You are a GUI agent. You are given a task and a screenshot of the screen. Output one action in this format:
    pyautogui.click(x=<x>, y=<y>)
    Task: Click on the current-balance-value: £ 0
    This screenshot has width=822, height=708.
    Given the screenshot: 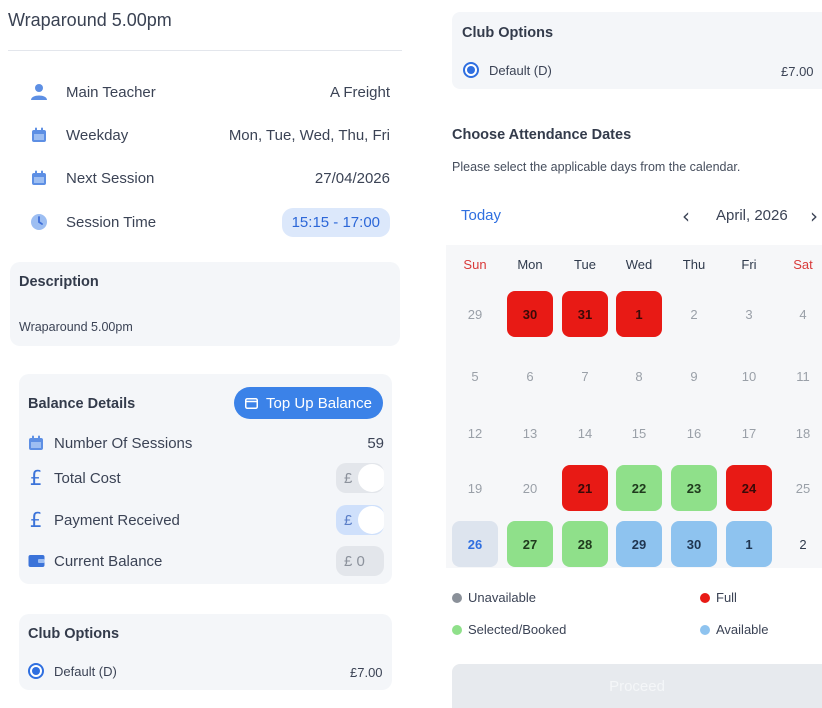 What is the action you would take?
    pyautogui.click(x=354, y=561)
    